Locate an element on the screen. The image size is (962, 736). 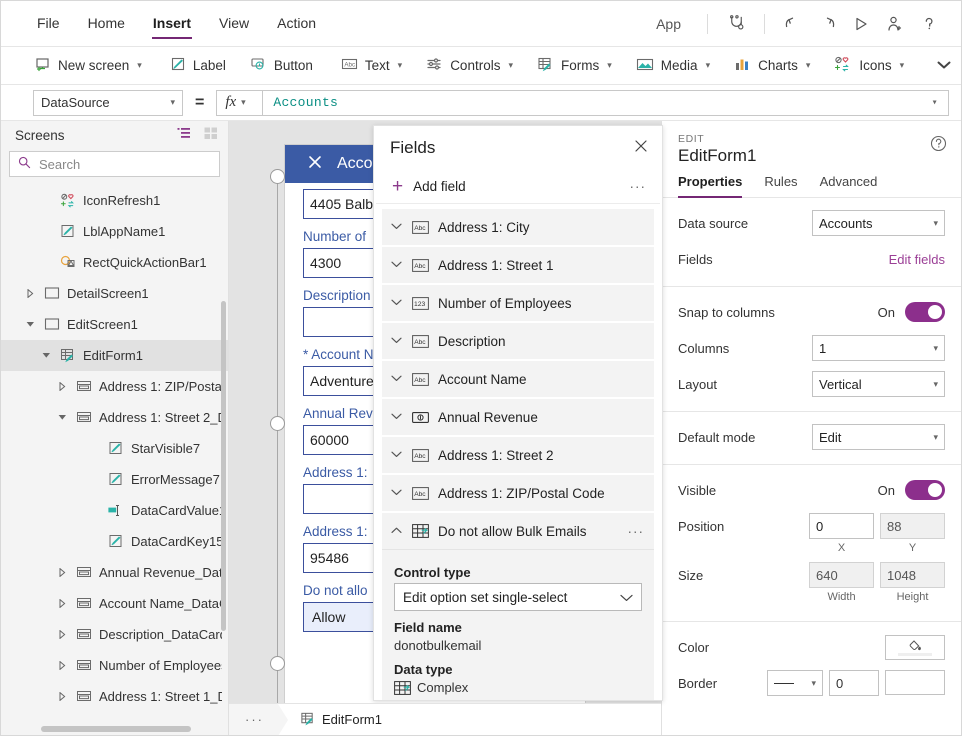
tab-advanced: Advanced is located at coordinates (849, 185).